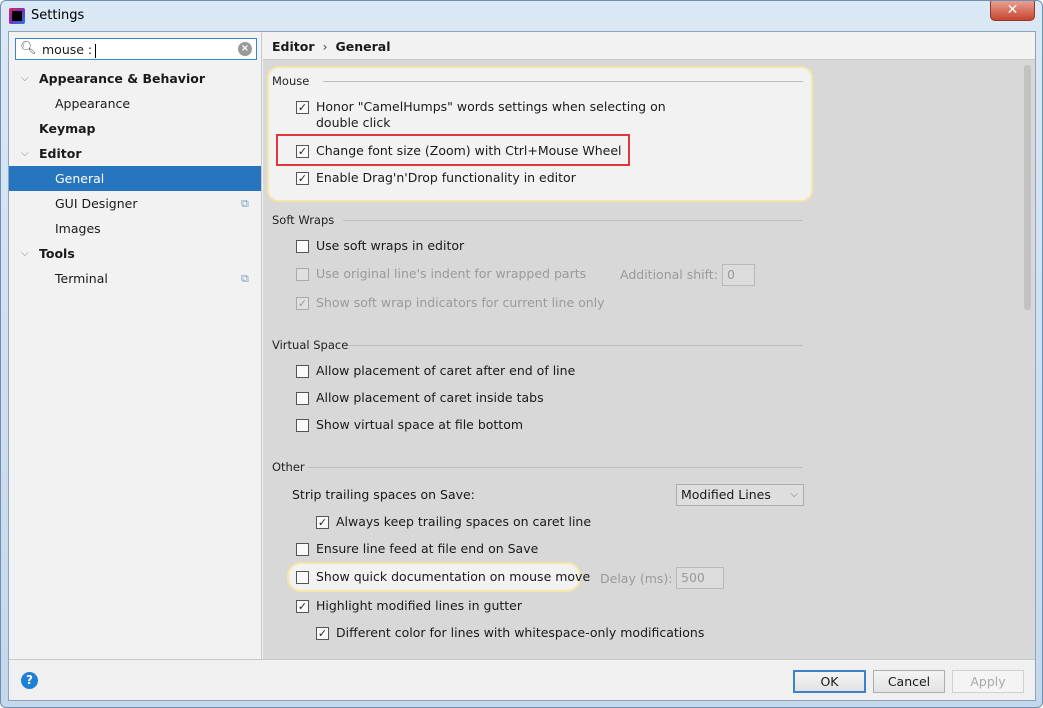 Image resolution: width=1043 pixels, height=708 pixels. I want to click on checkbox-label: Show virtual space at file bottom, so click(420, 424).